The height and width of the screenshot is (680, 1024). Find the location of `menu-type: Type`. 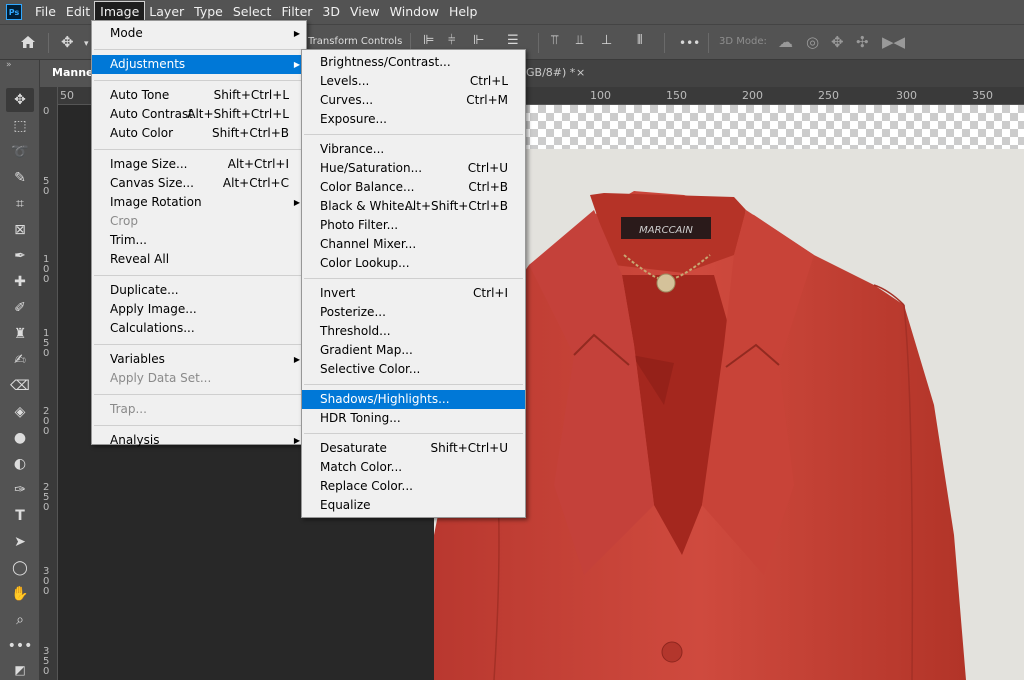

menu-type: Type is located at coordinates (208, 12).